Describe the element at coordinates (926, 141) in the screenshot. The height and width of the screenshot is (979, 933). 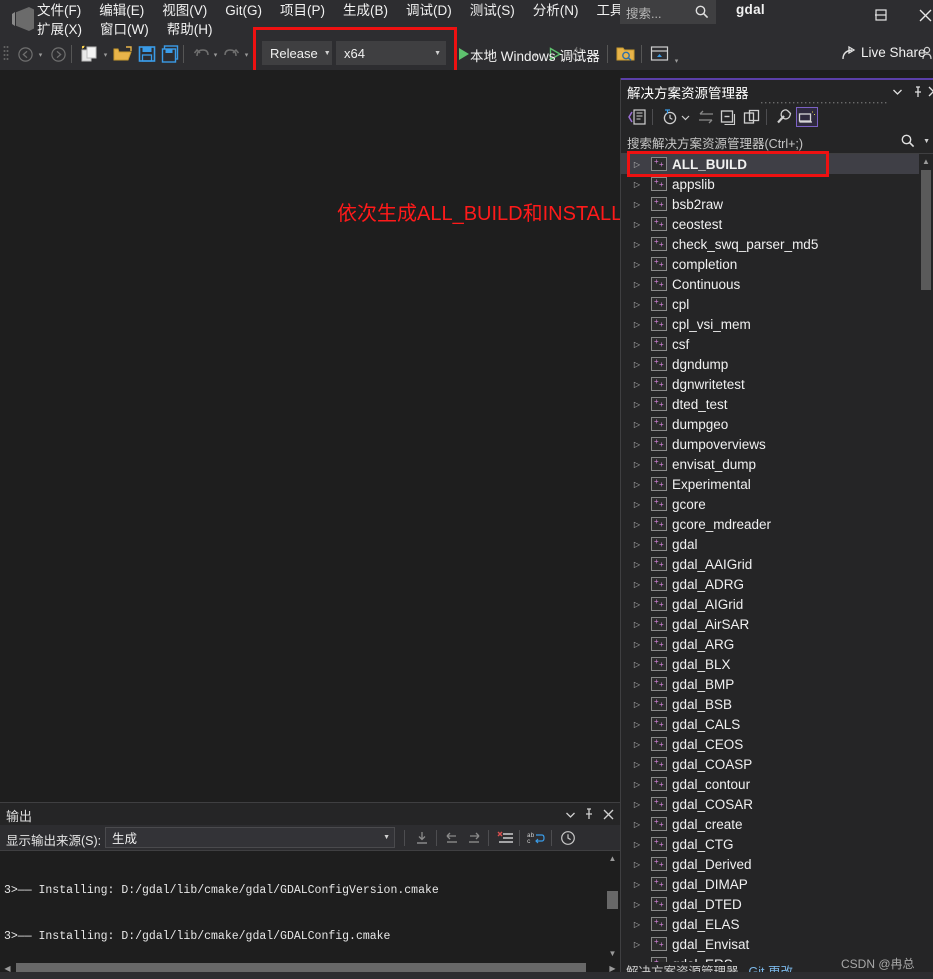
I see `search-options-dropdown-icon: ▼` at that location.